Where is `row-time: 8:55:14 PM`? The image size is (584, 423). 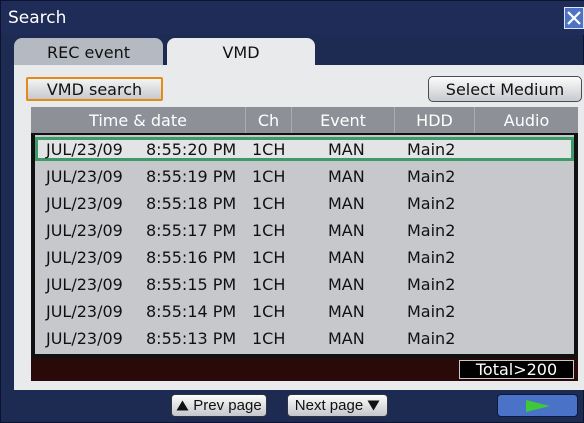
row-time: 8:55:14 PM is located at coordinates (191, 311).